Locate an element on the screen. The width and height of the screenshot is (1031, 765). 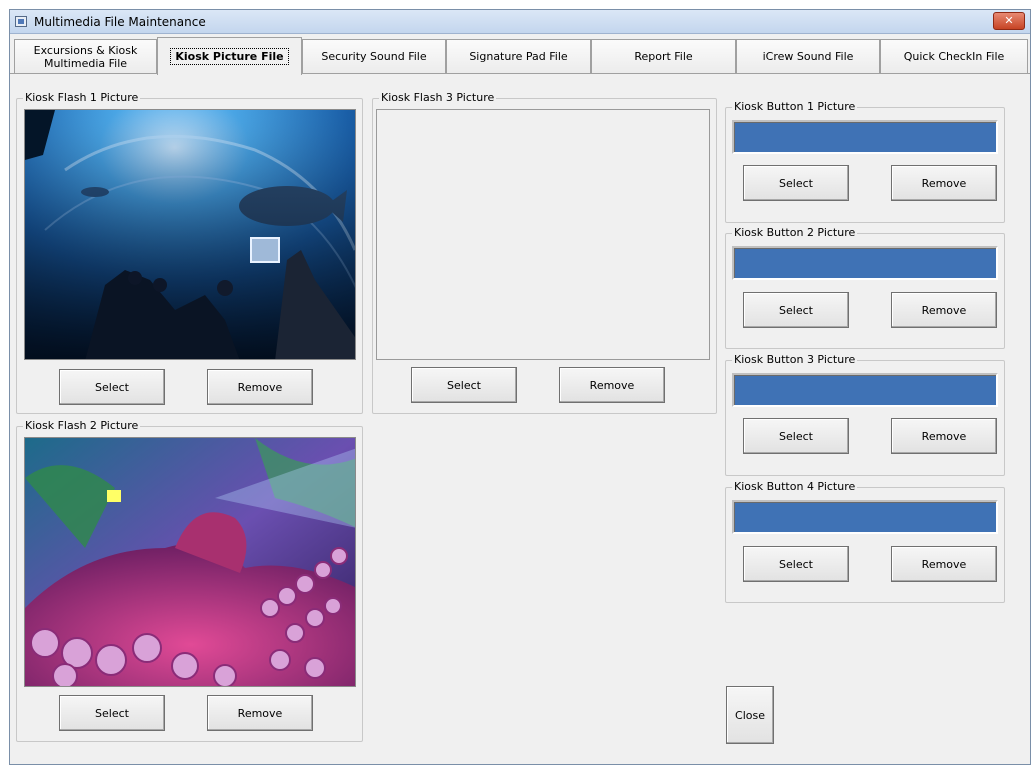
button-3-picture-preview is located at coordinates (865, 390).